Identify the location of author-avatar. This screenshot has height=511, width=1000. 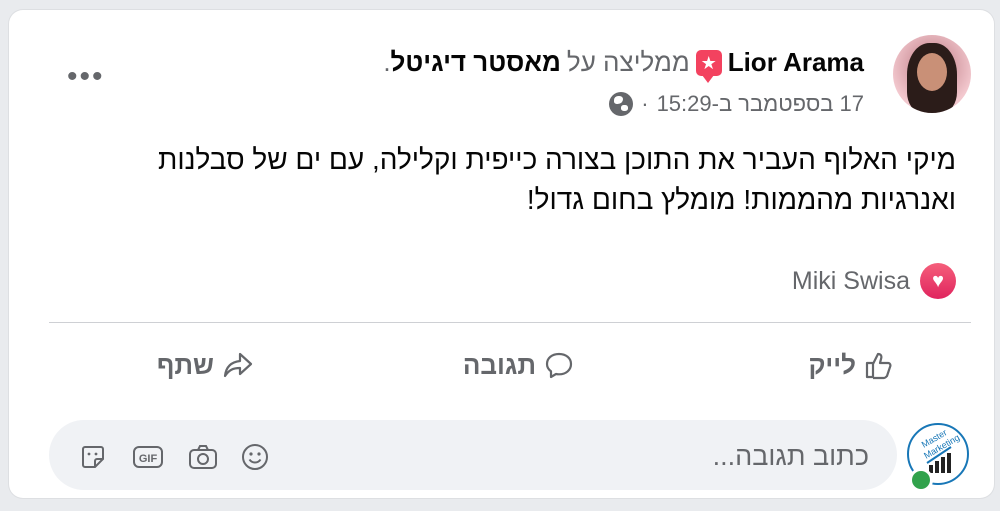
(932, 74).